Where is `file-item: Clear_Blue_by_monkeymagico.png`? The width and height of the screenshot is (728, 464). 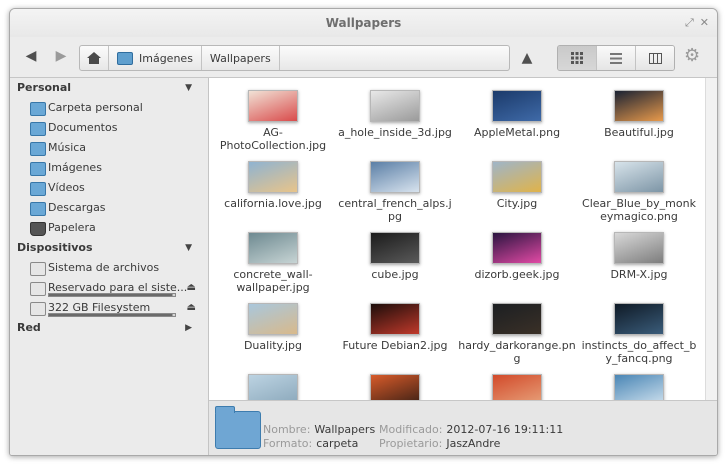 file-item: Clear_Blue_by_monkeymagico.png is located at coordinates (639, 190).